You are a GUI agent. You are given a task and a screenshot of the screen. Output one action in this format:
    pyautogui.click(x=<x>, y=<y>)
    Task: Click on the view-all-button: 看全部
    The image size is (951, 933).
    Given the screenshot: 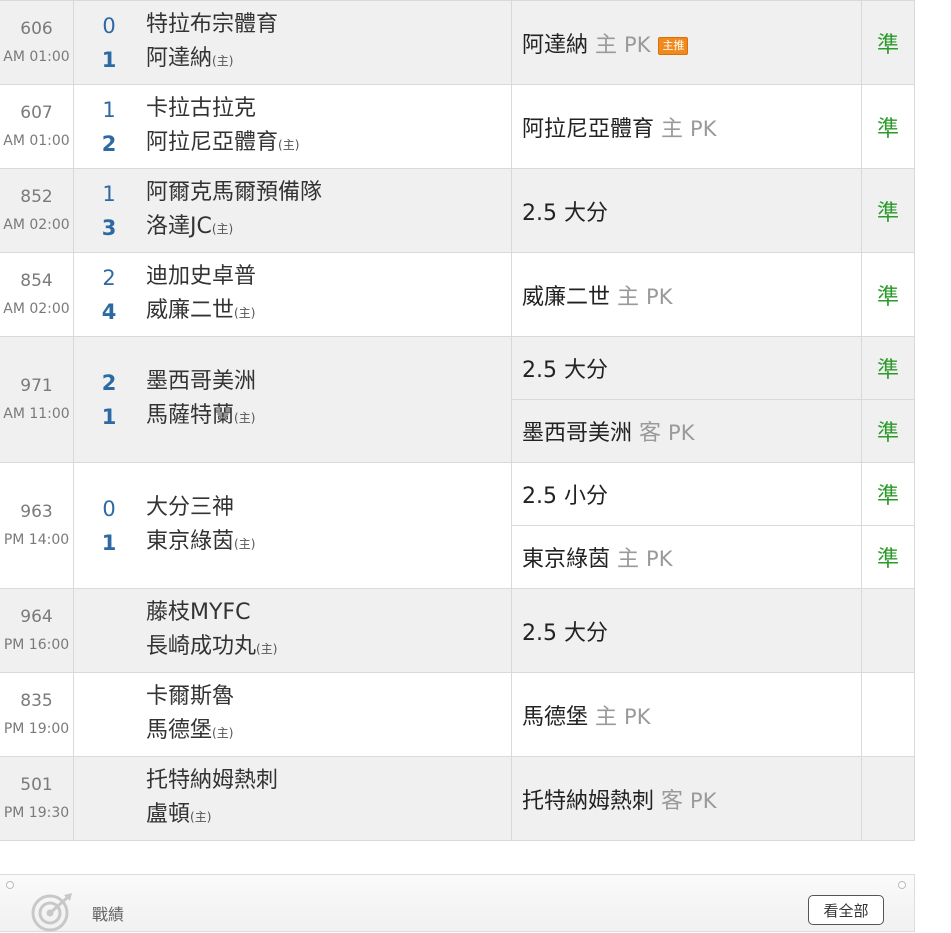 What is the action you would take?
    pyautogui.click(x=846, y=910)
    